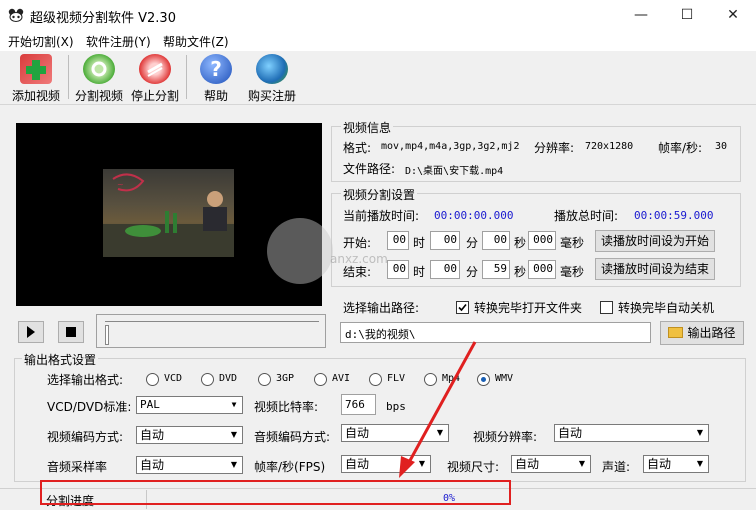 The width and height of the screenshot is (756, 510). Describe the element at coordinates (152, 379) in the screenshot. I see `format-radio-vcd` at that location.